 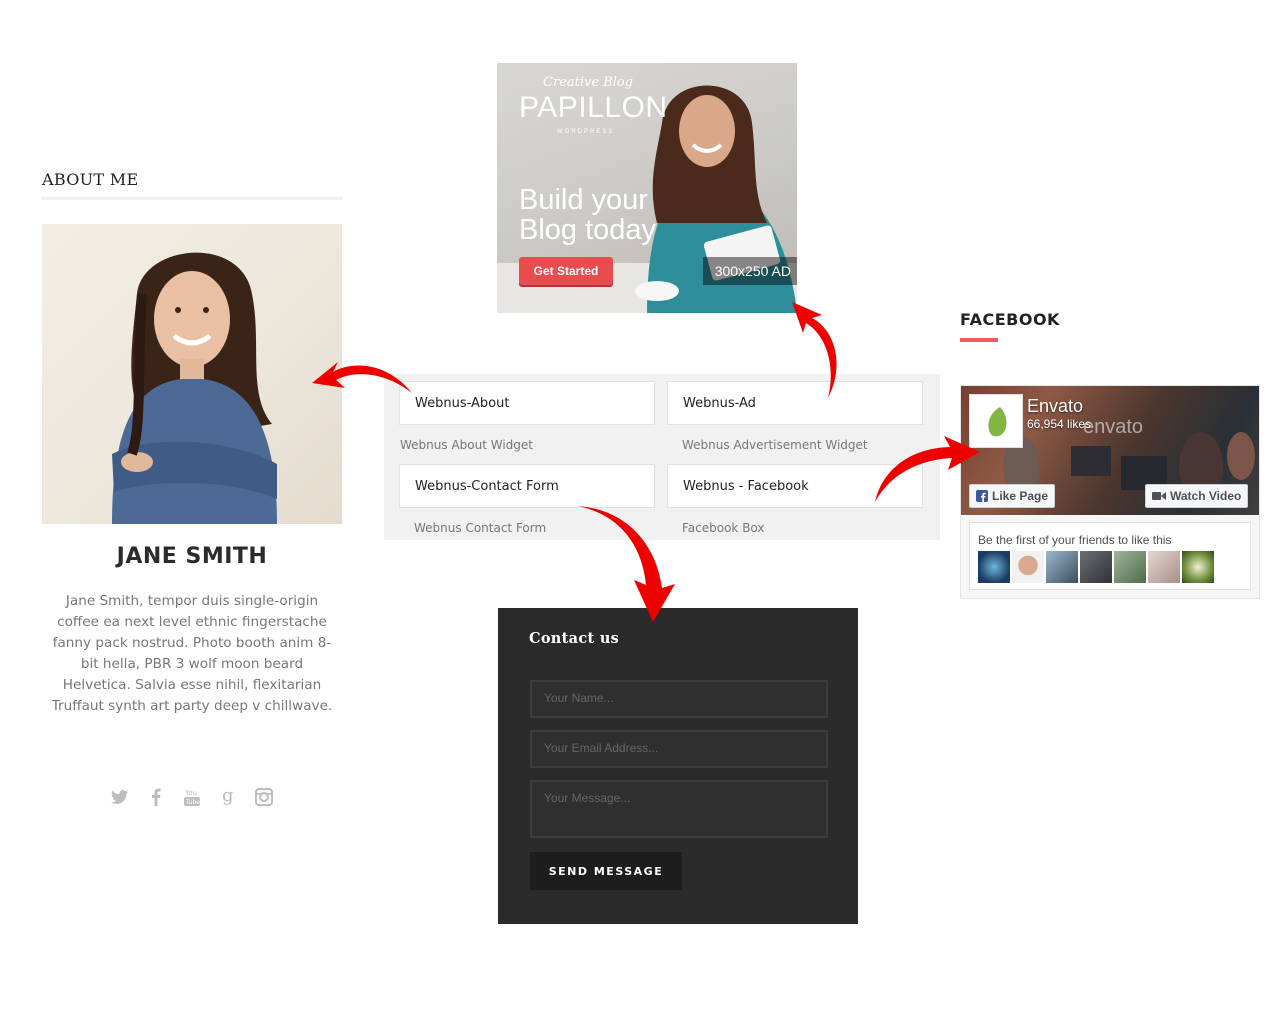 I want to click on ad-headline: Build your Blog today, so click(x=599, y=215).